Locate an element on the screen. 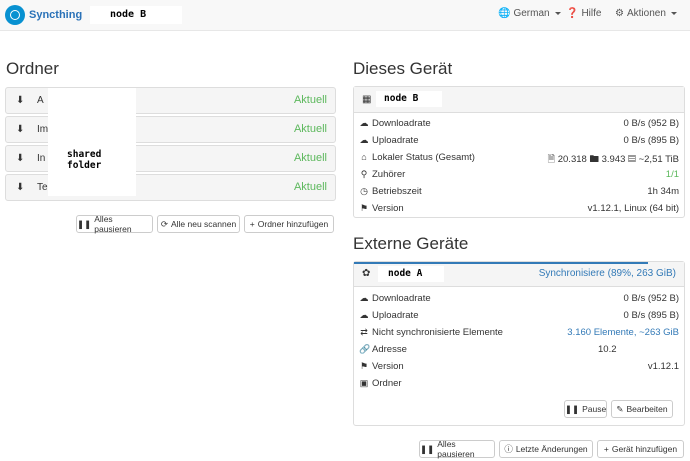  local-state-values: 🗎 20.318 🖿 3.943 ▤ ~2,51 TiB is located at coordinates (613, 160).